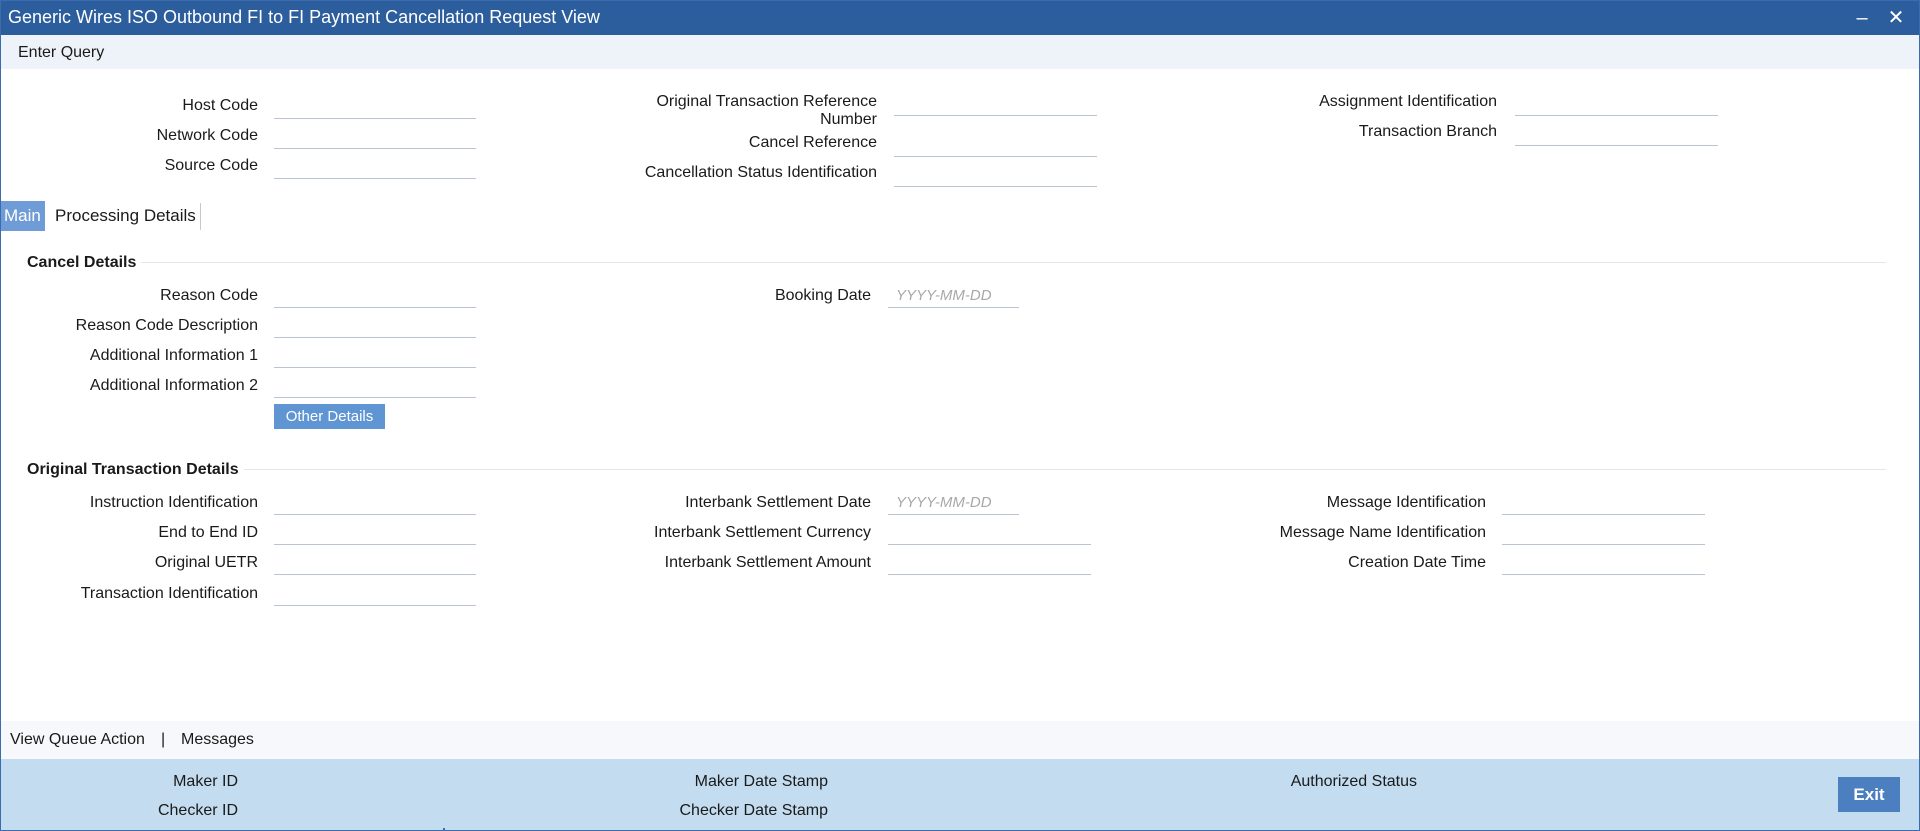 The image size is (1920, 831). Describe the element at coordinates (217, 740) in the screenshot. I see `messages-link: Messages` at that location.